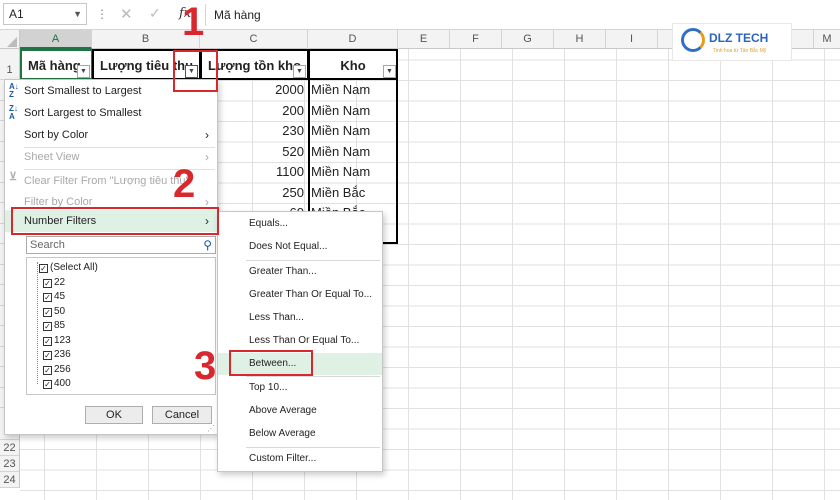  I want to click on sort-by-color-label: Sort by Color, so click(56, 135).